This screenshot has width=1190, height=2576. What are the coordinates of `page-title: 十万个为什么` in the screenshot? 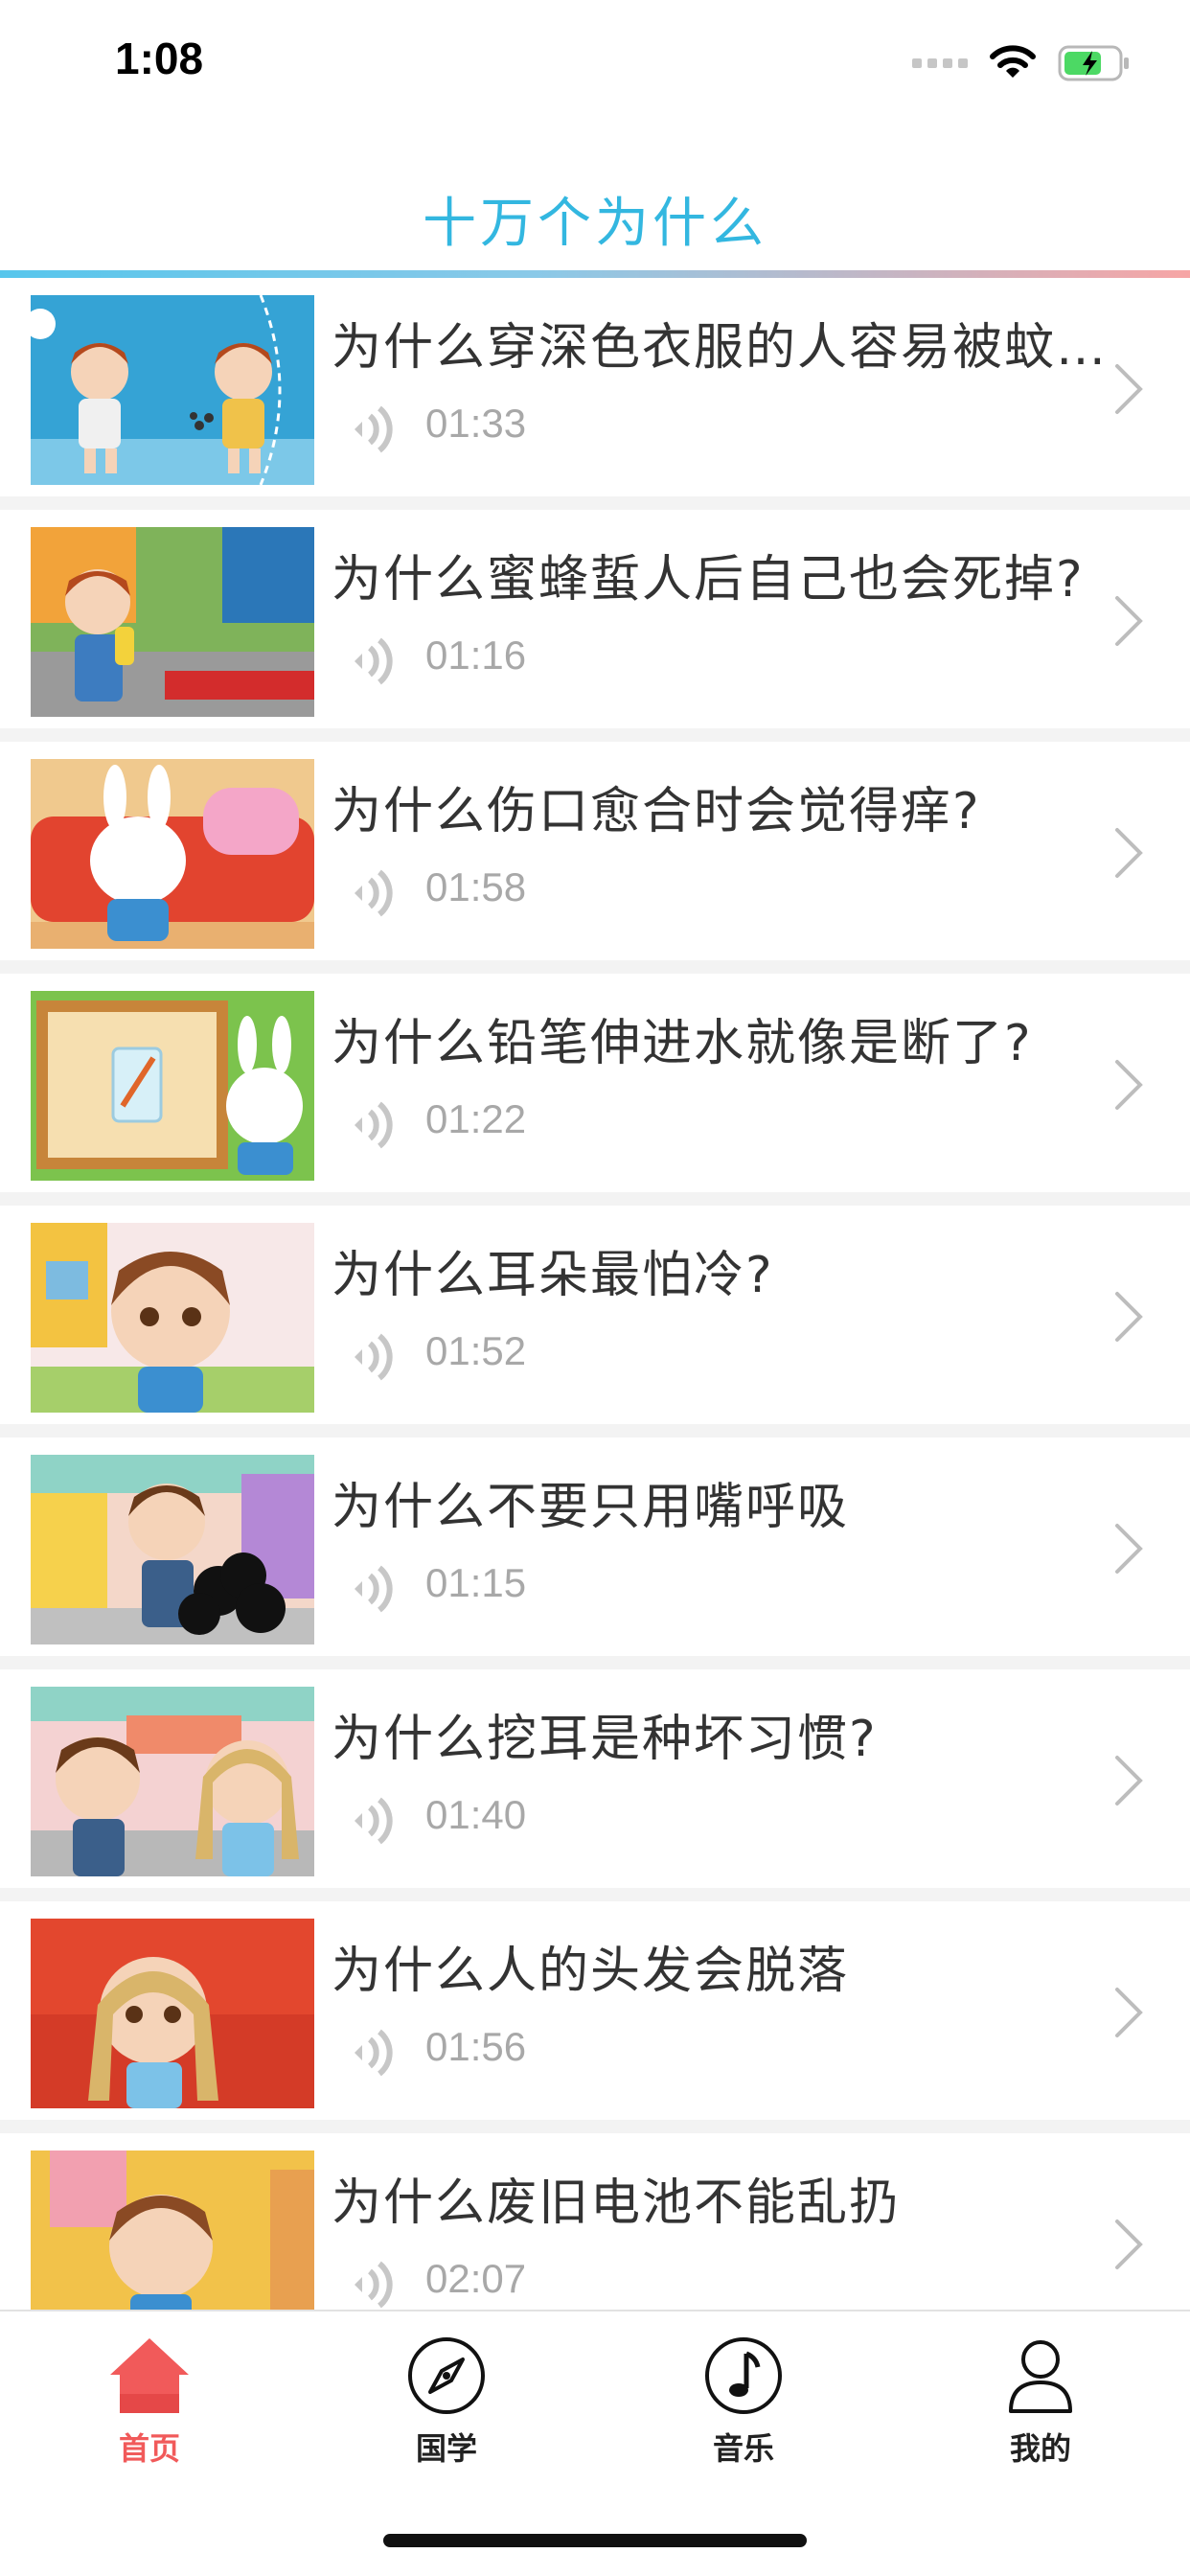 It's located at (595, 224).